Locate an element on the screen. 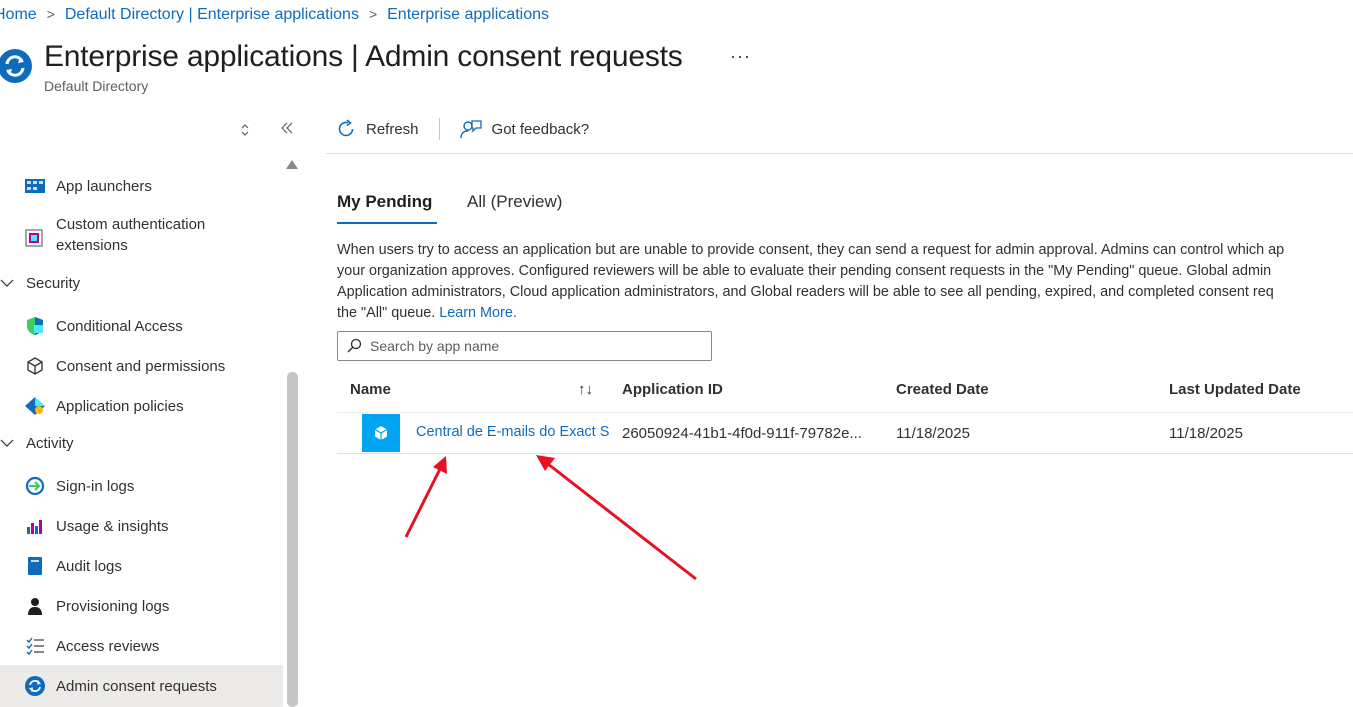 The height and width of the screenshot is (707, 1353). annotation-arrow-left is located at coordinates (425, 497).